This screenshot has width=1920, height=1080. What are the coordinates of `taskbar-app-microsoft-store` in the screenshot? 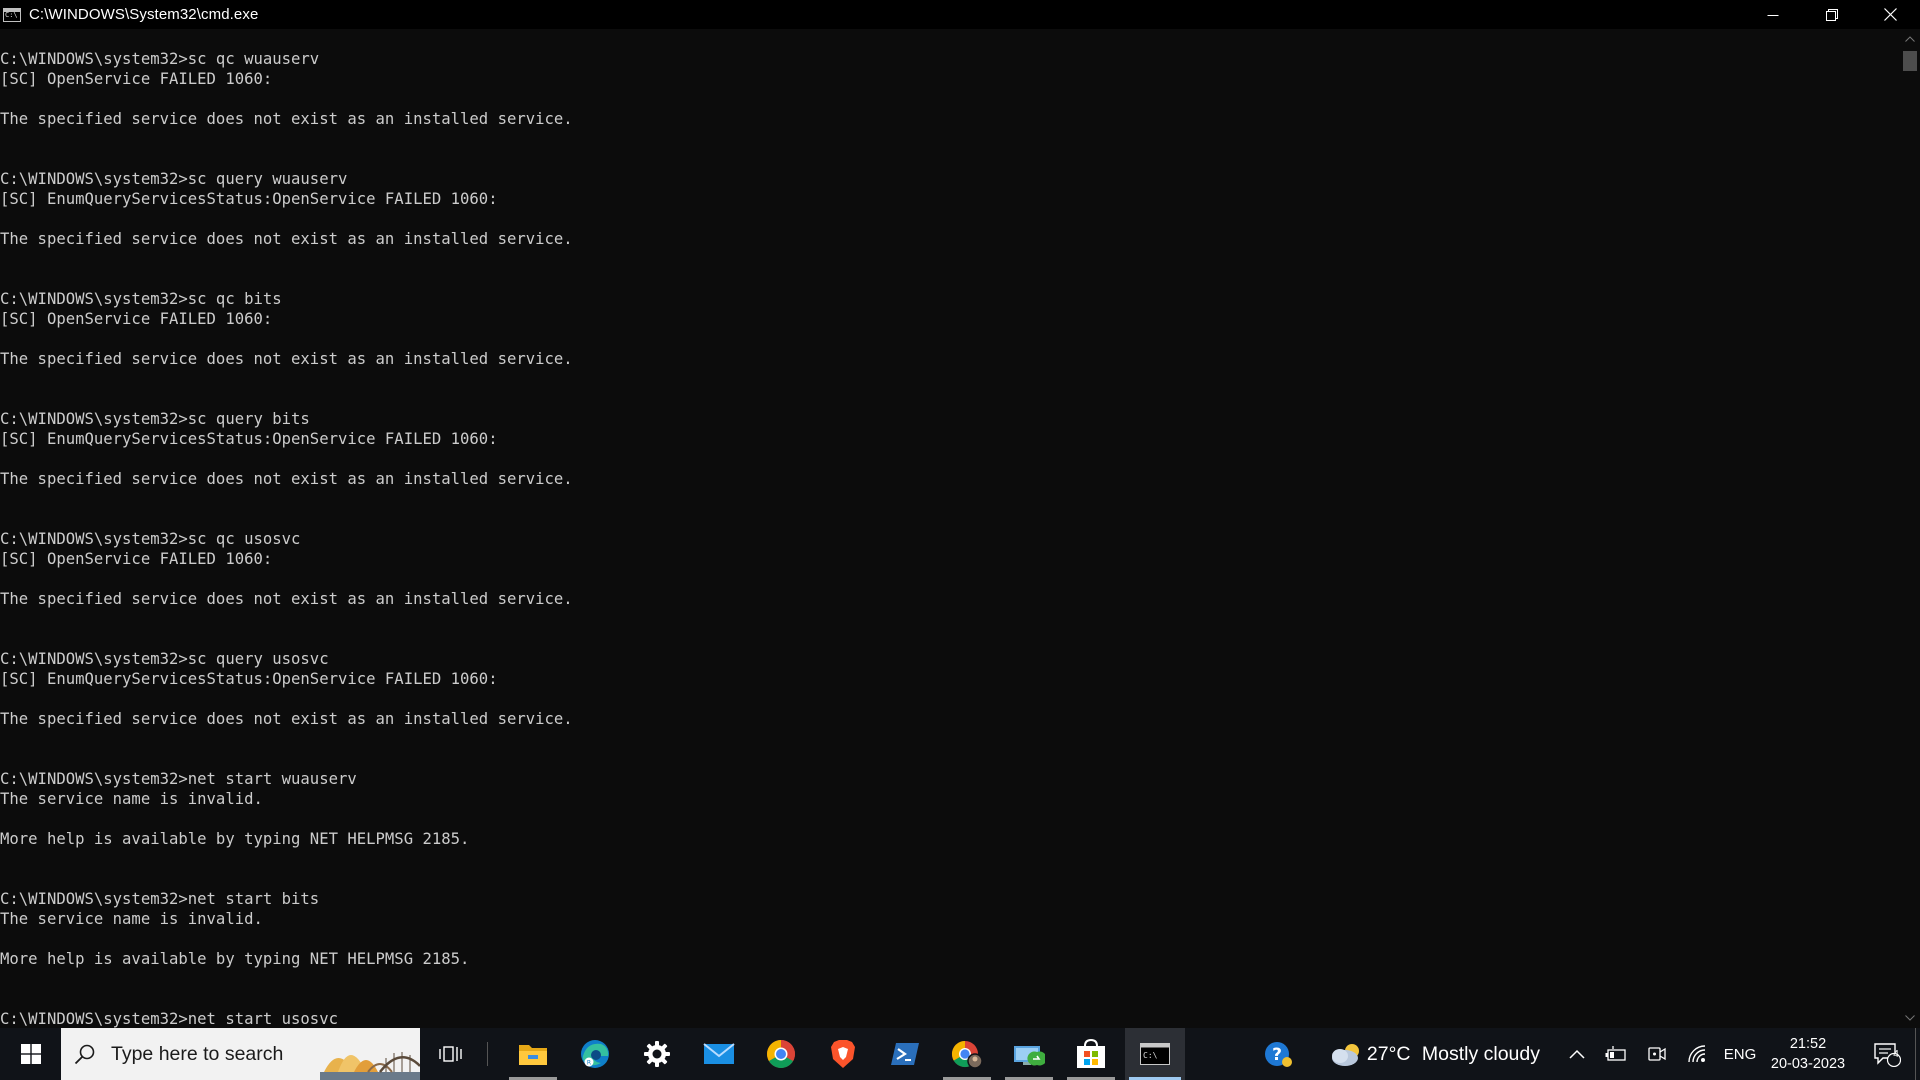 It's located at (1091, 1054).